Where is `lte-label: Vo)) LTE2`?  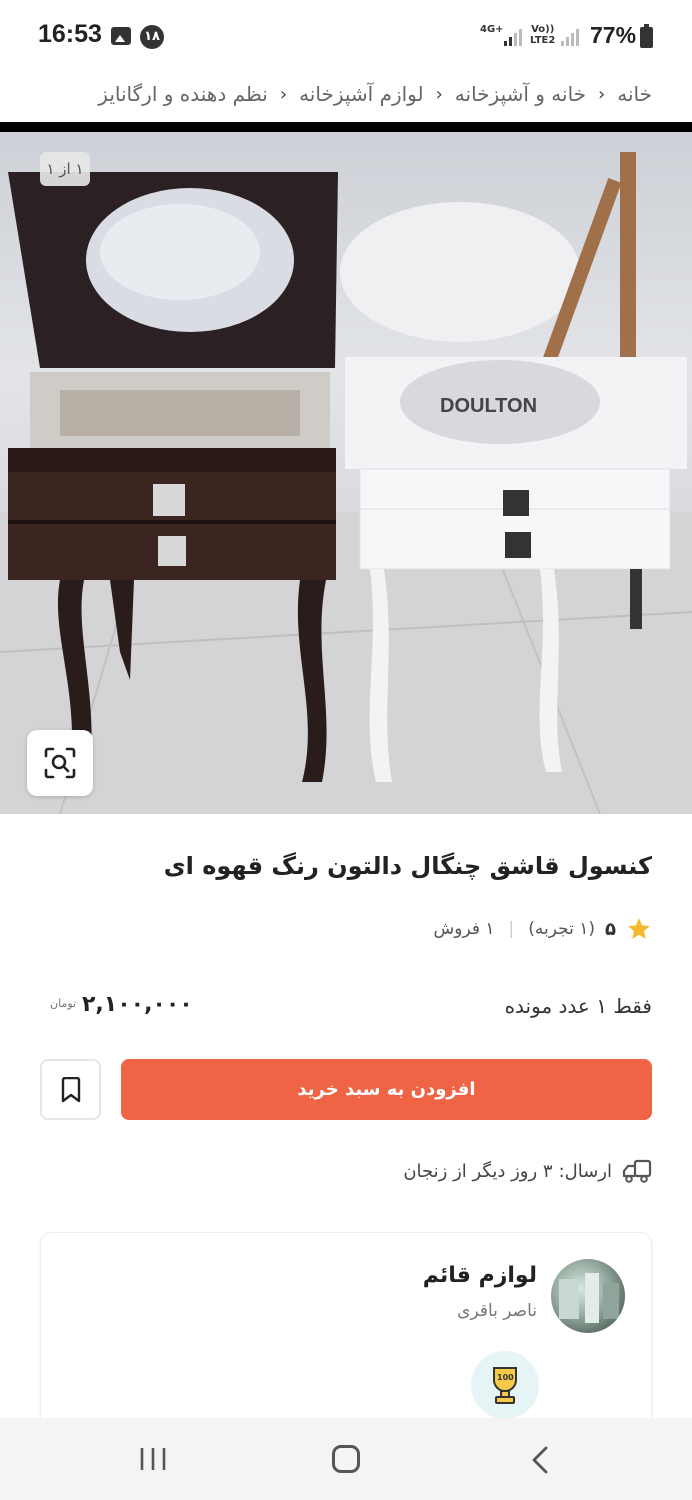
lte-label: Vo)) LTE2 is located at coordinates (542, 35).